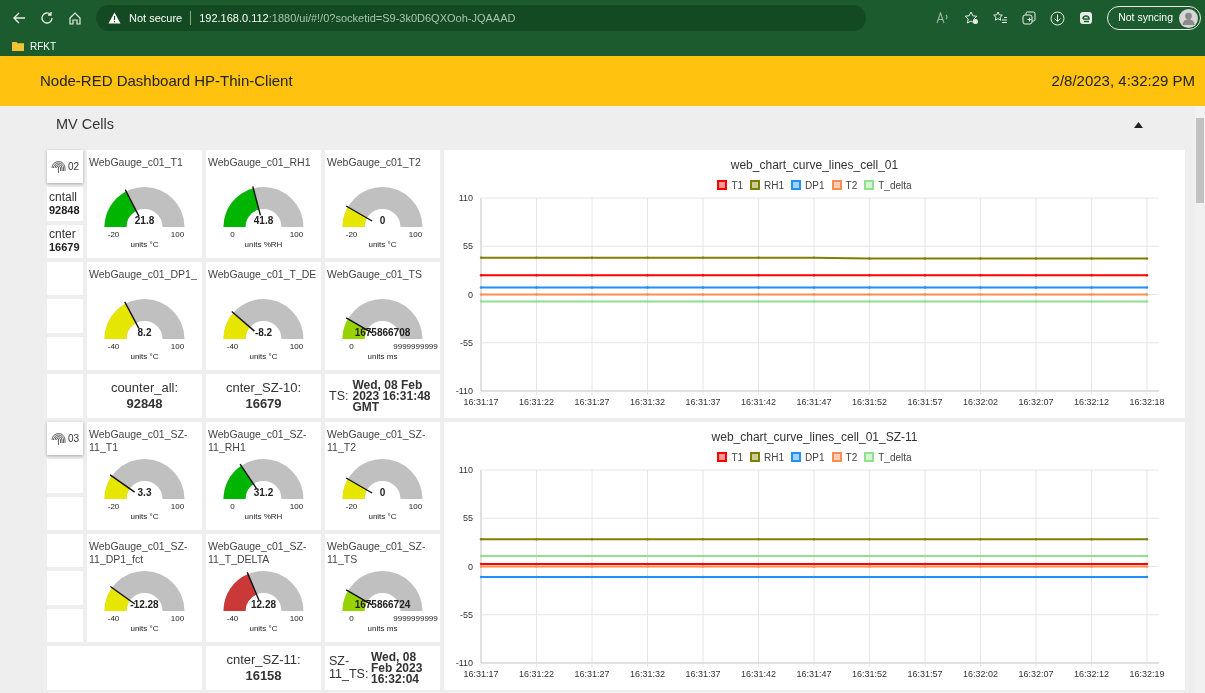  I want to click on gauge-title: WebGauge_c01_T1, so click(136, 162).